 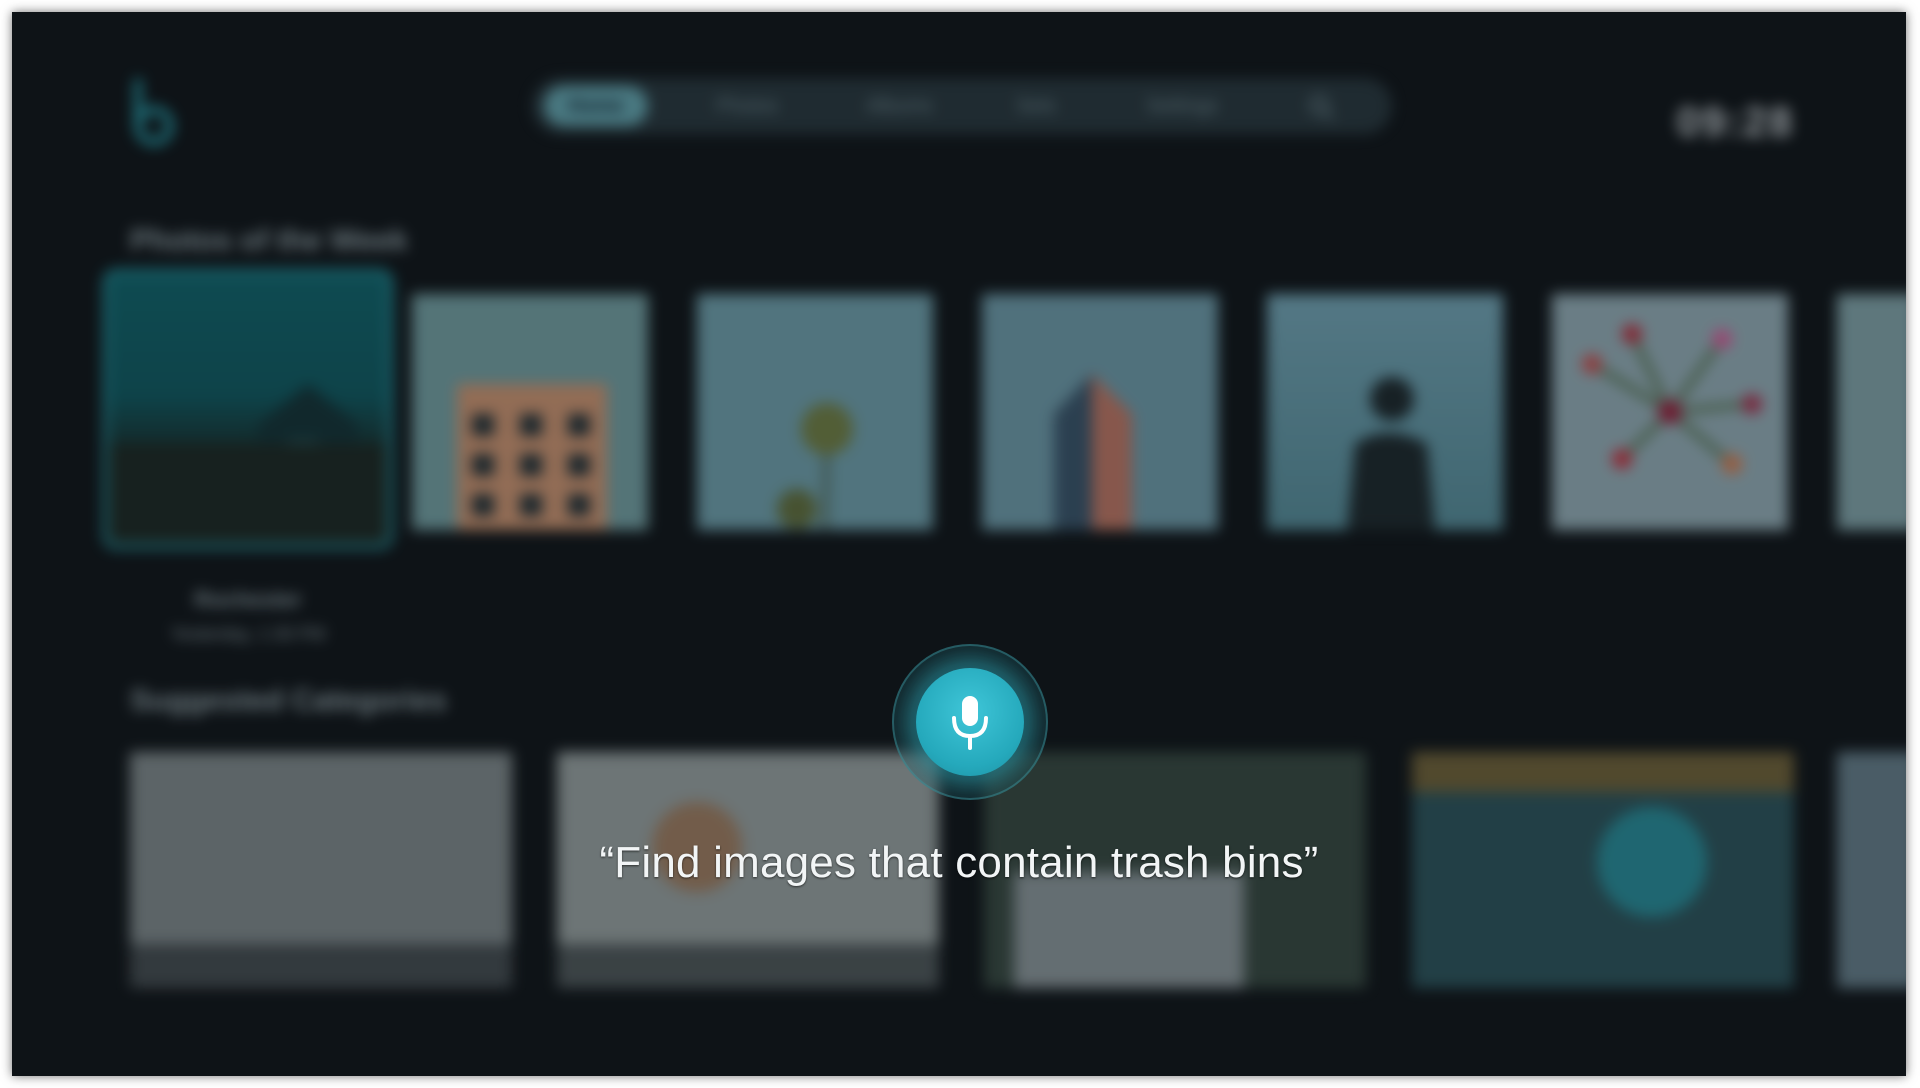 I want to click on microphone-button, so click(x=970, y=722).